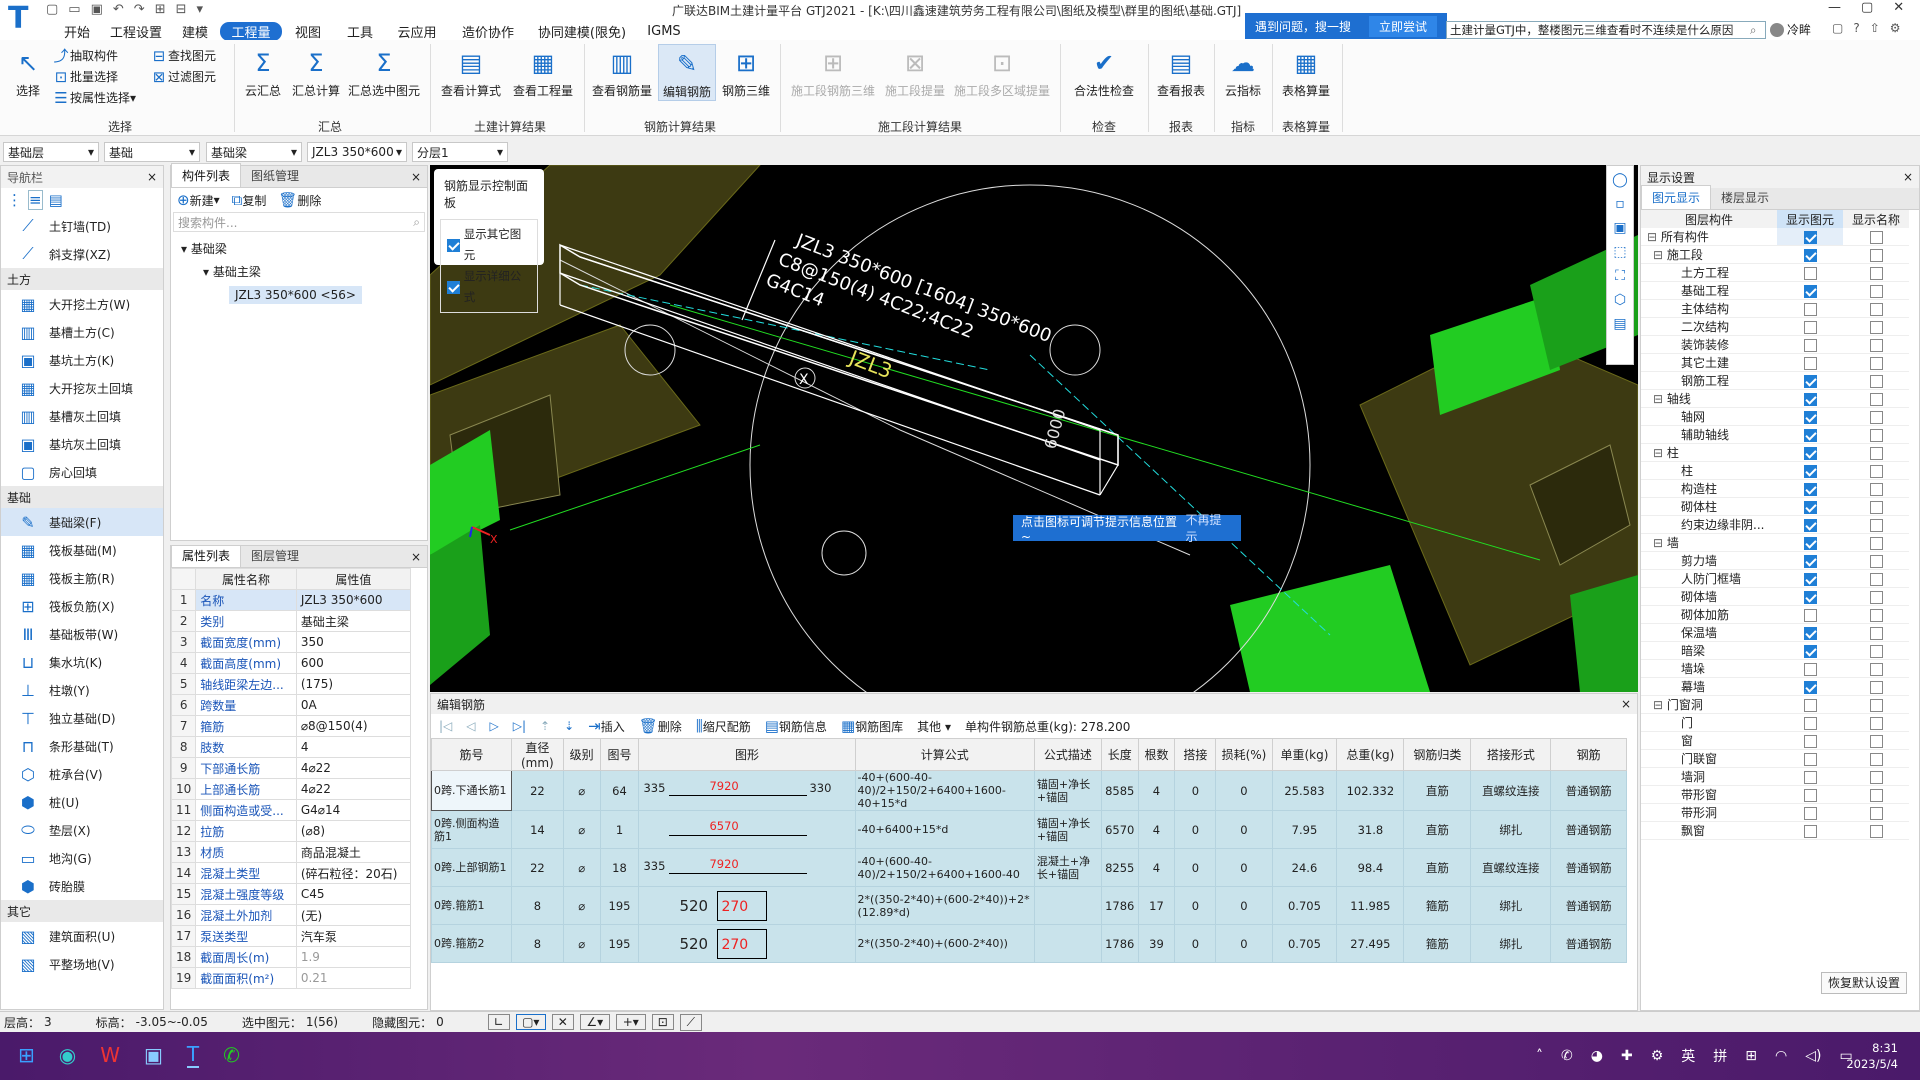  What do you see at coordinates (82, 911) in the screenshot?
I see `nav-section-other: 其它` at bounding box center [82, 911].